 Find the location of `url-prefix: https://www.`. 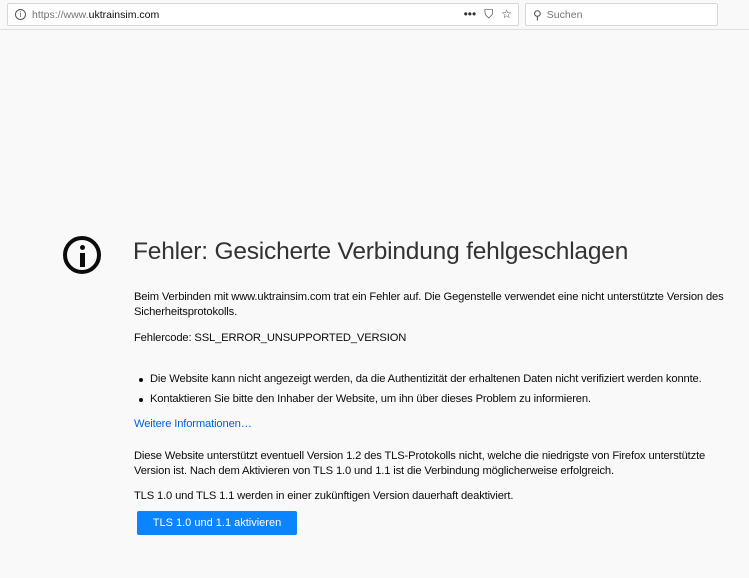

url-prefix: https://www. is located at coordinates (60, 14).